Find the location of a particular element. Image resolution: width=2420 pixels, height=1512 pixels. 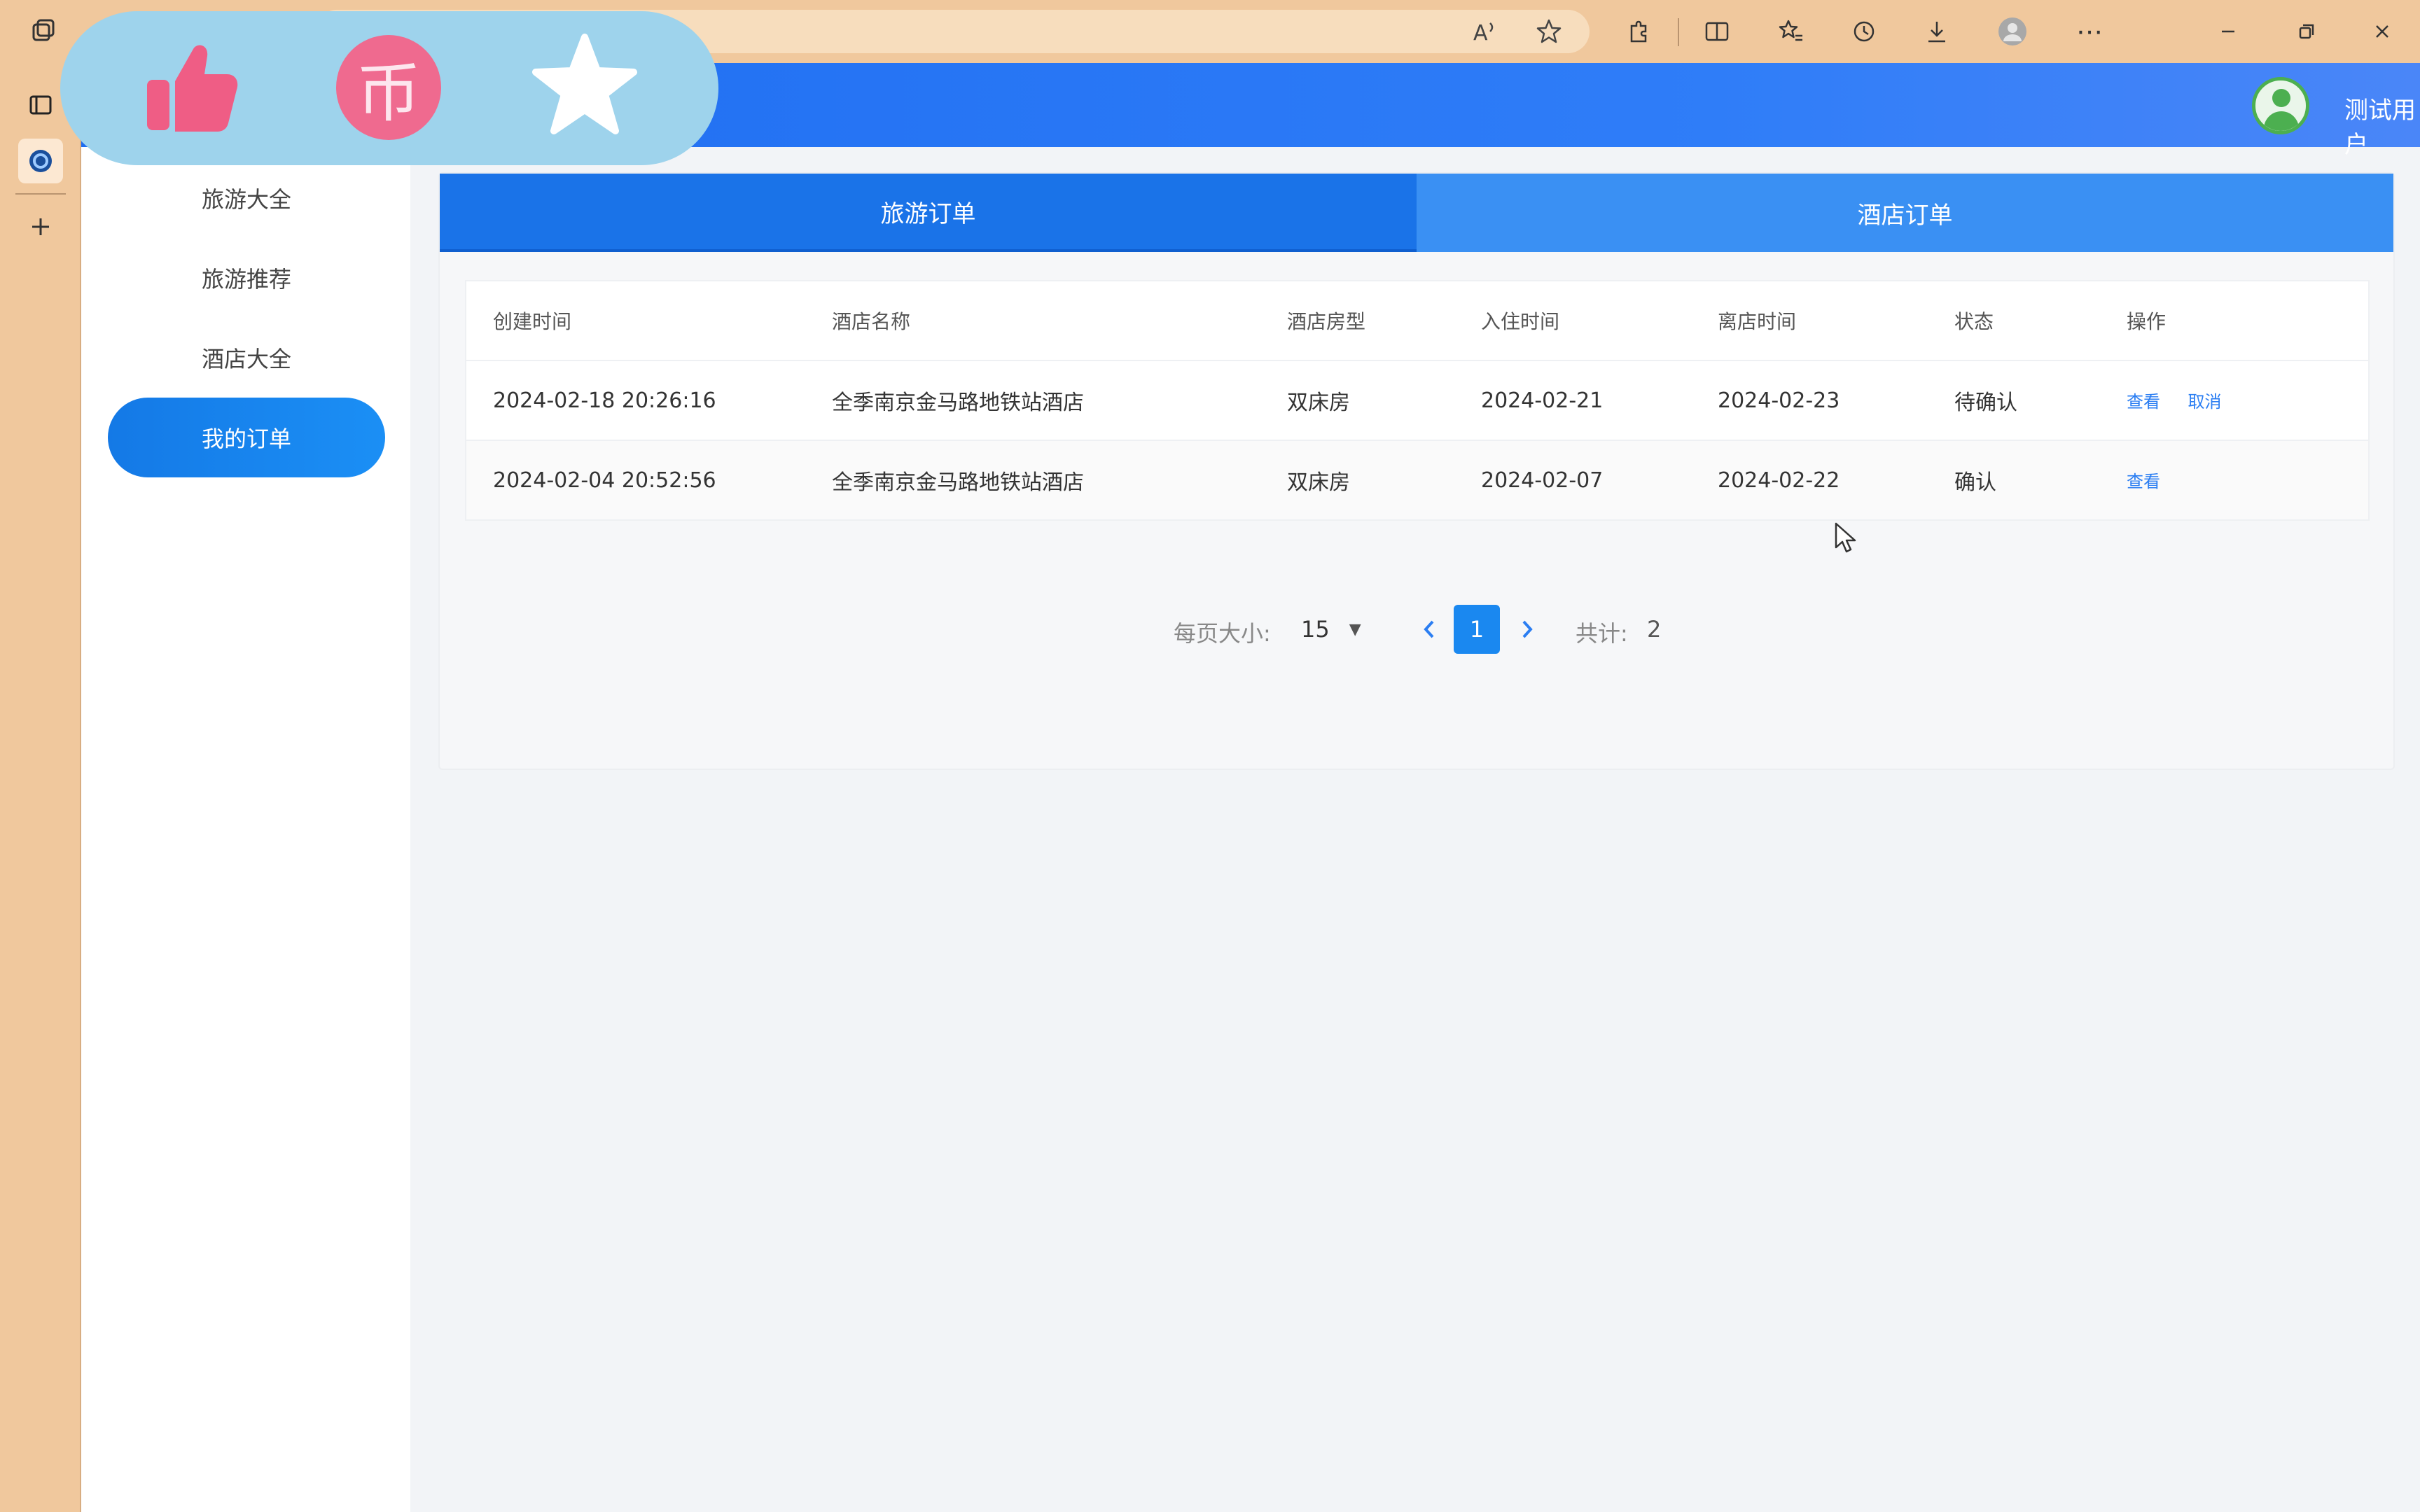

caret-down-icon: ▼ is located at coordinates (1355, 629).